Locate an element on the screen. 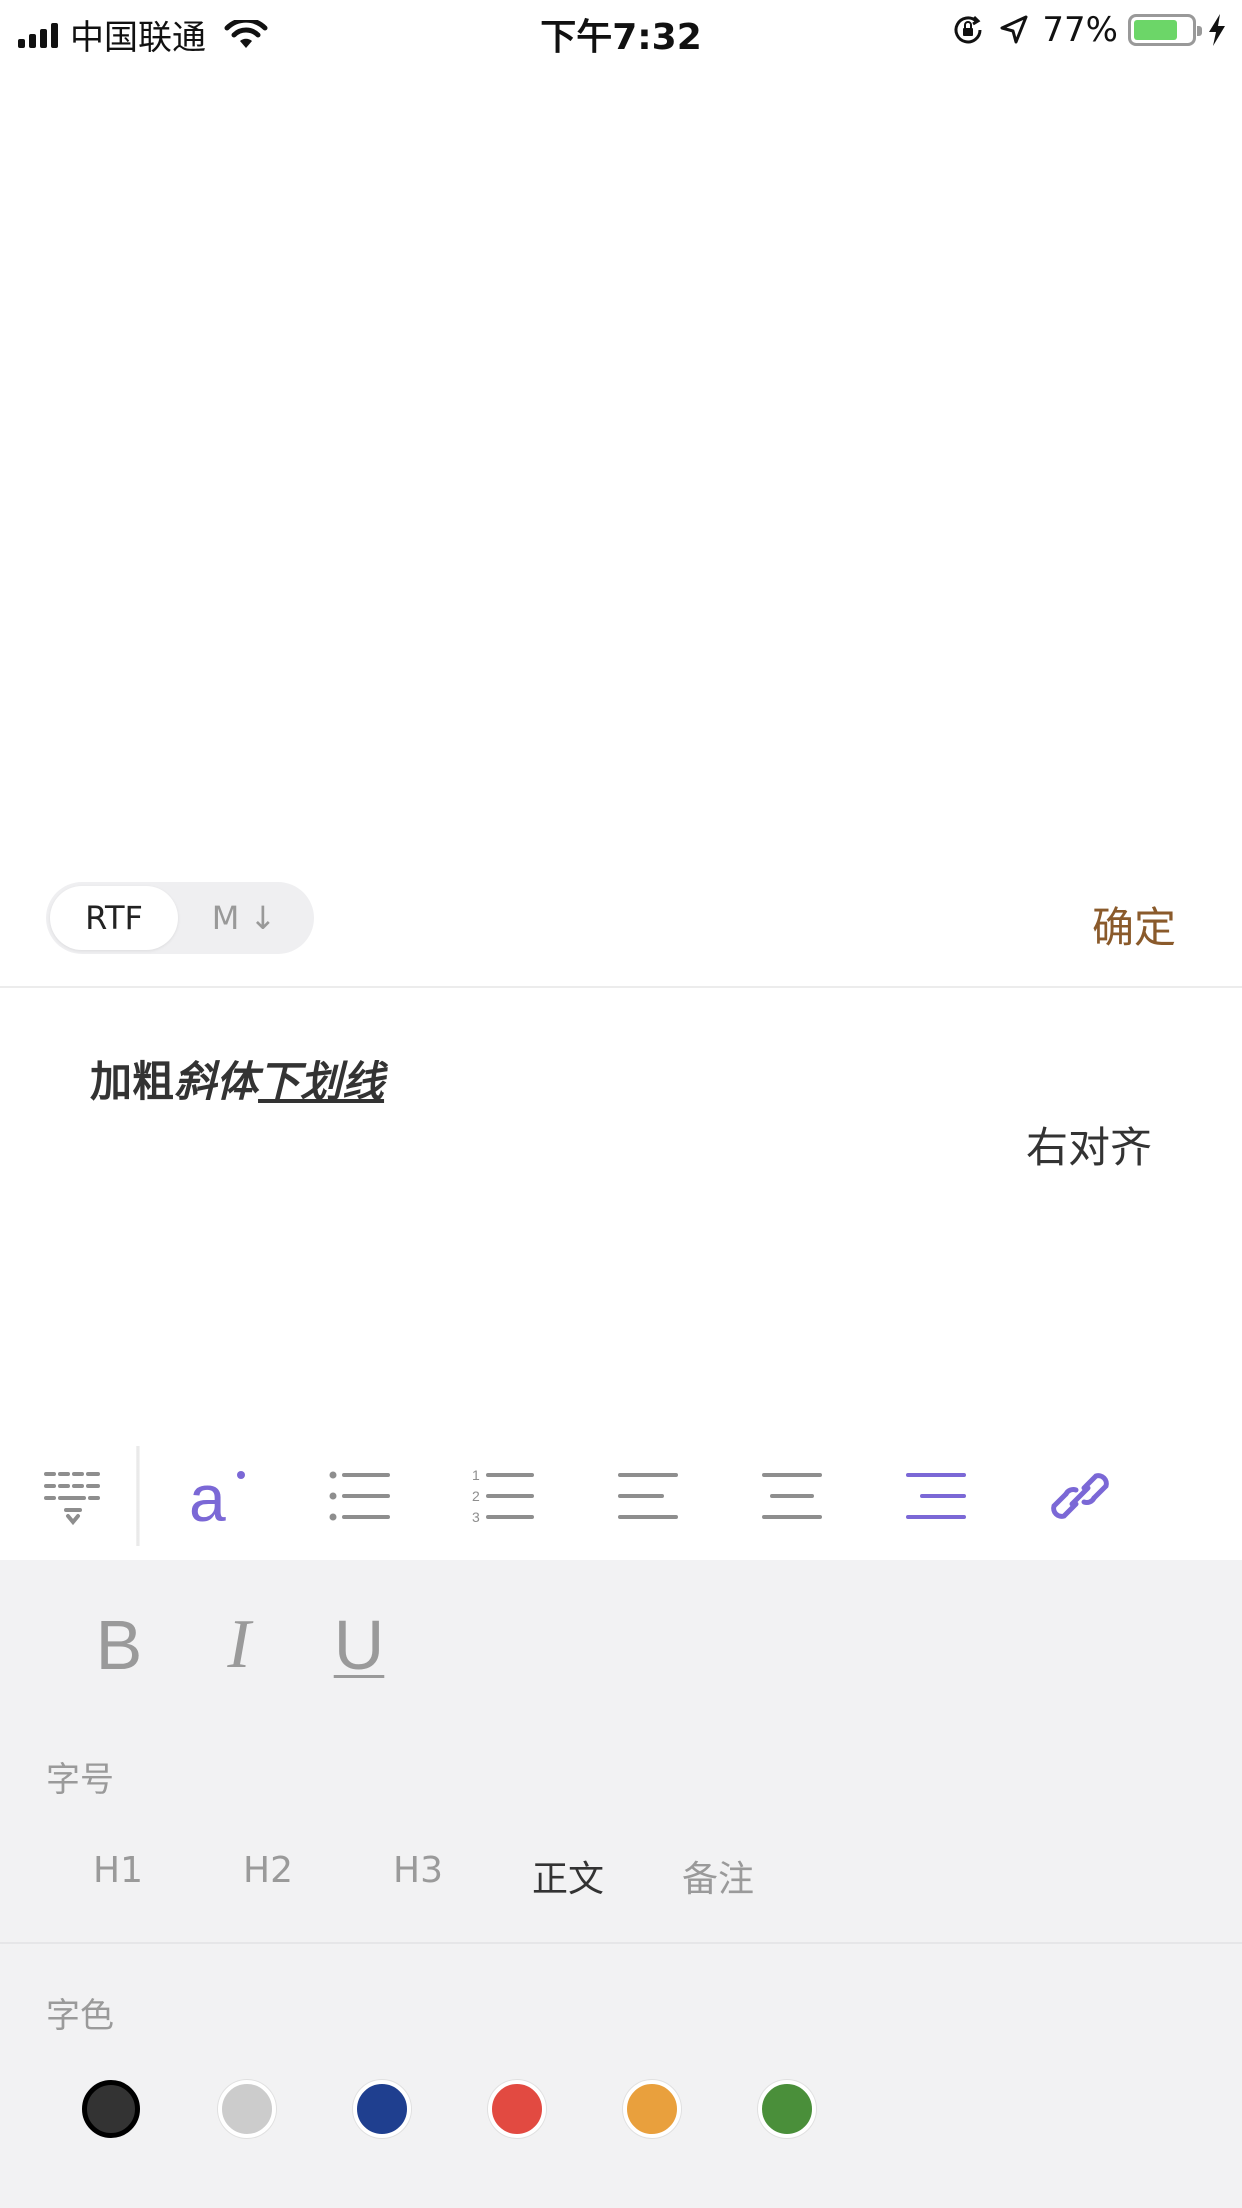 The width and height of the screenshot is (1242, 2208). align-left-icon is located at coordinates (648, 1496).